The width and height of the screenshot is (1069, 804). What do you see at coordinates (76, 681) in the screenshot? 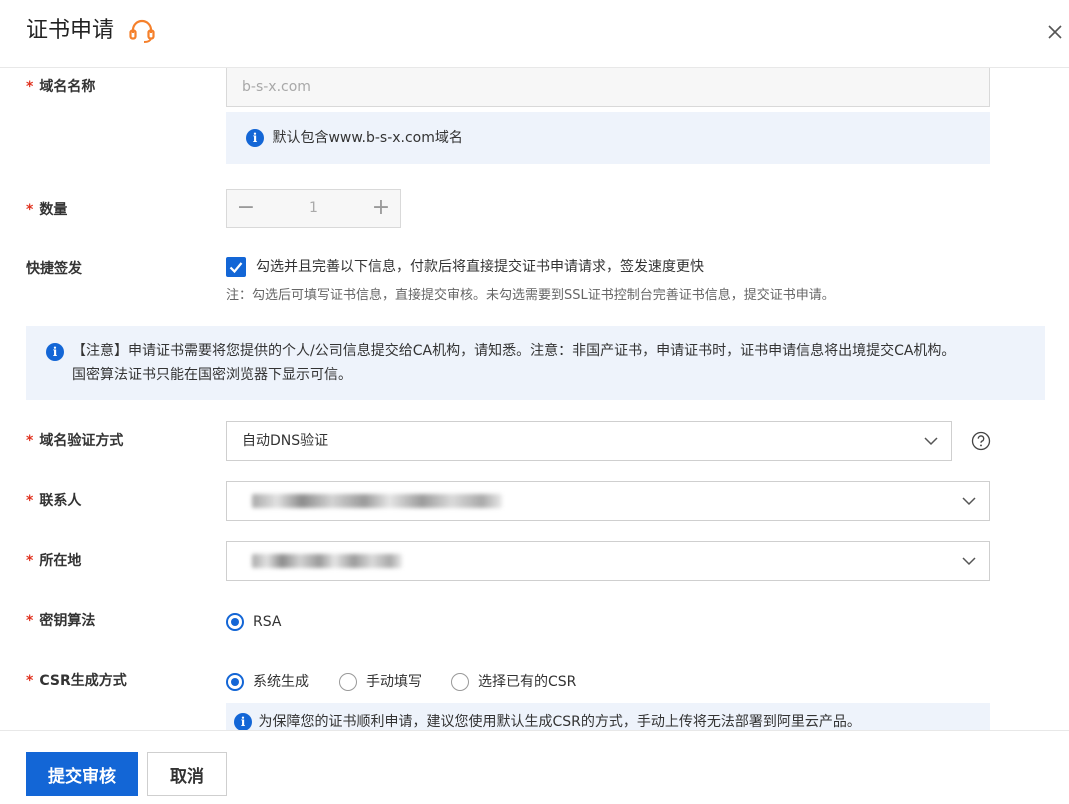
I see `csr-label: * CSR生成方式` at bounding box center [76, 681].